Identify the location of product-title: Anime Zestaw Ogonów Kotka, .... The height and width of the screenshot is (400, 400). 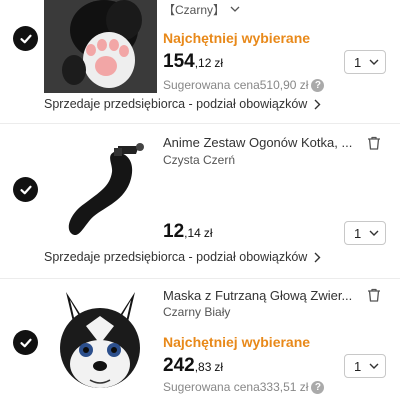
(263, 142).